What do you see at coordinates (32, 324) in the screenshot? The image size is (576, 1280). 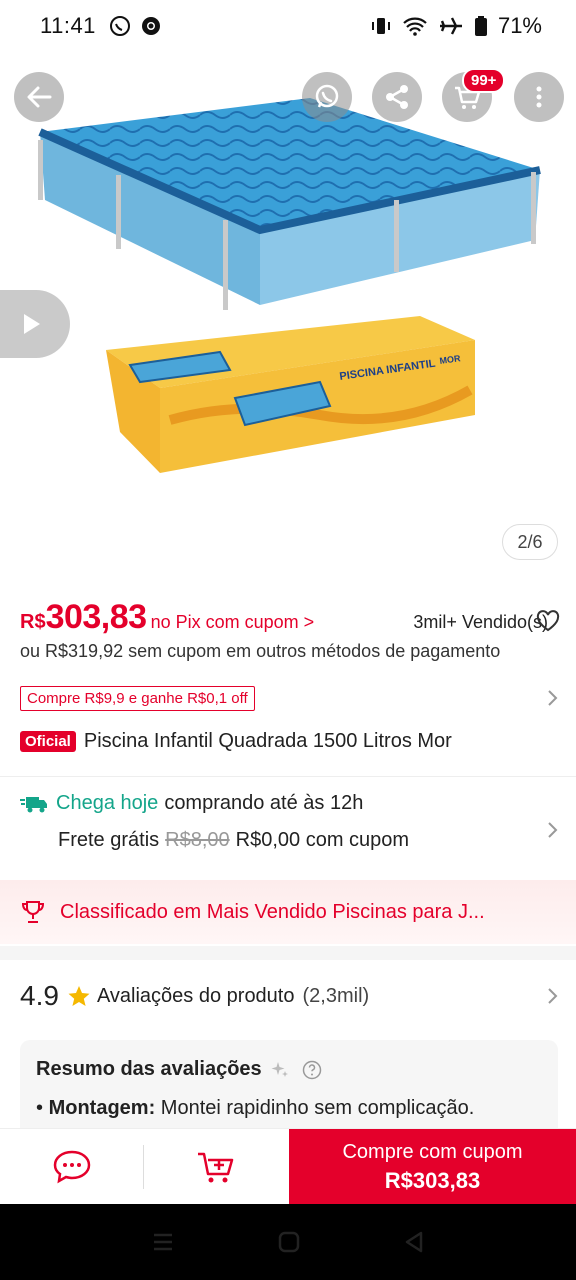 I see `play-icon` at bounding box center [32, 324].